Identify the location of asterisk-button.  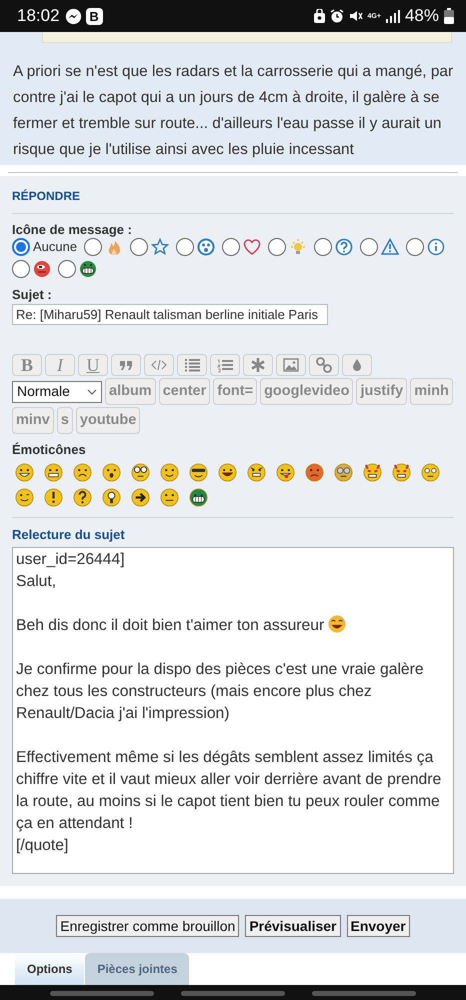
(258, 365).